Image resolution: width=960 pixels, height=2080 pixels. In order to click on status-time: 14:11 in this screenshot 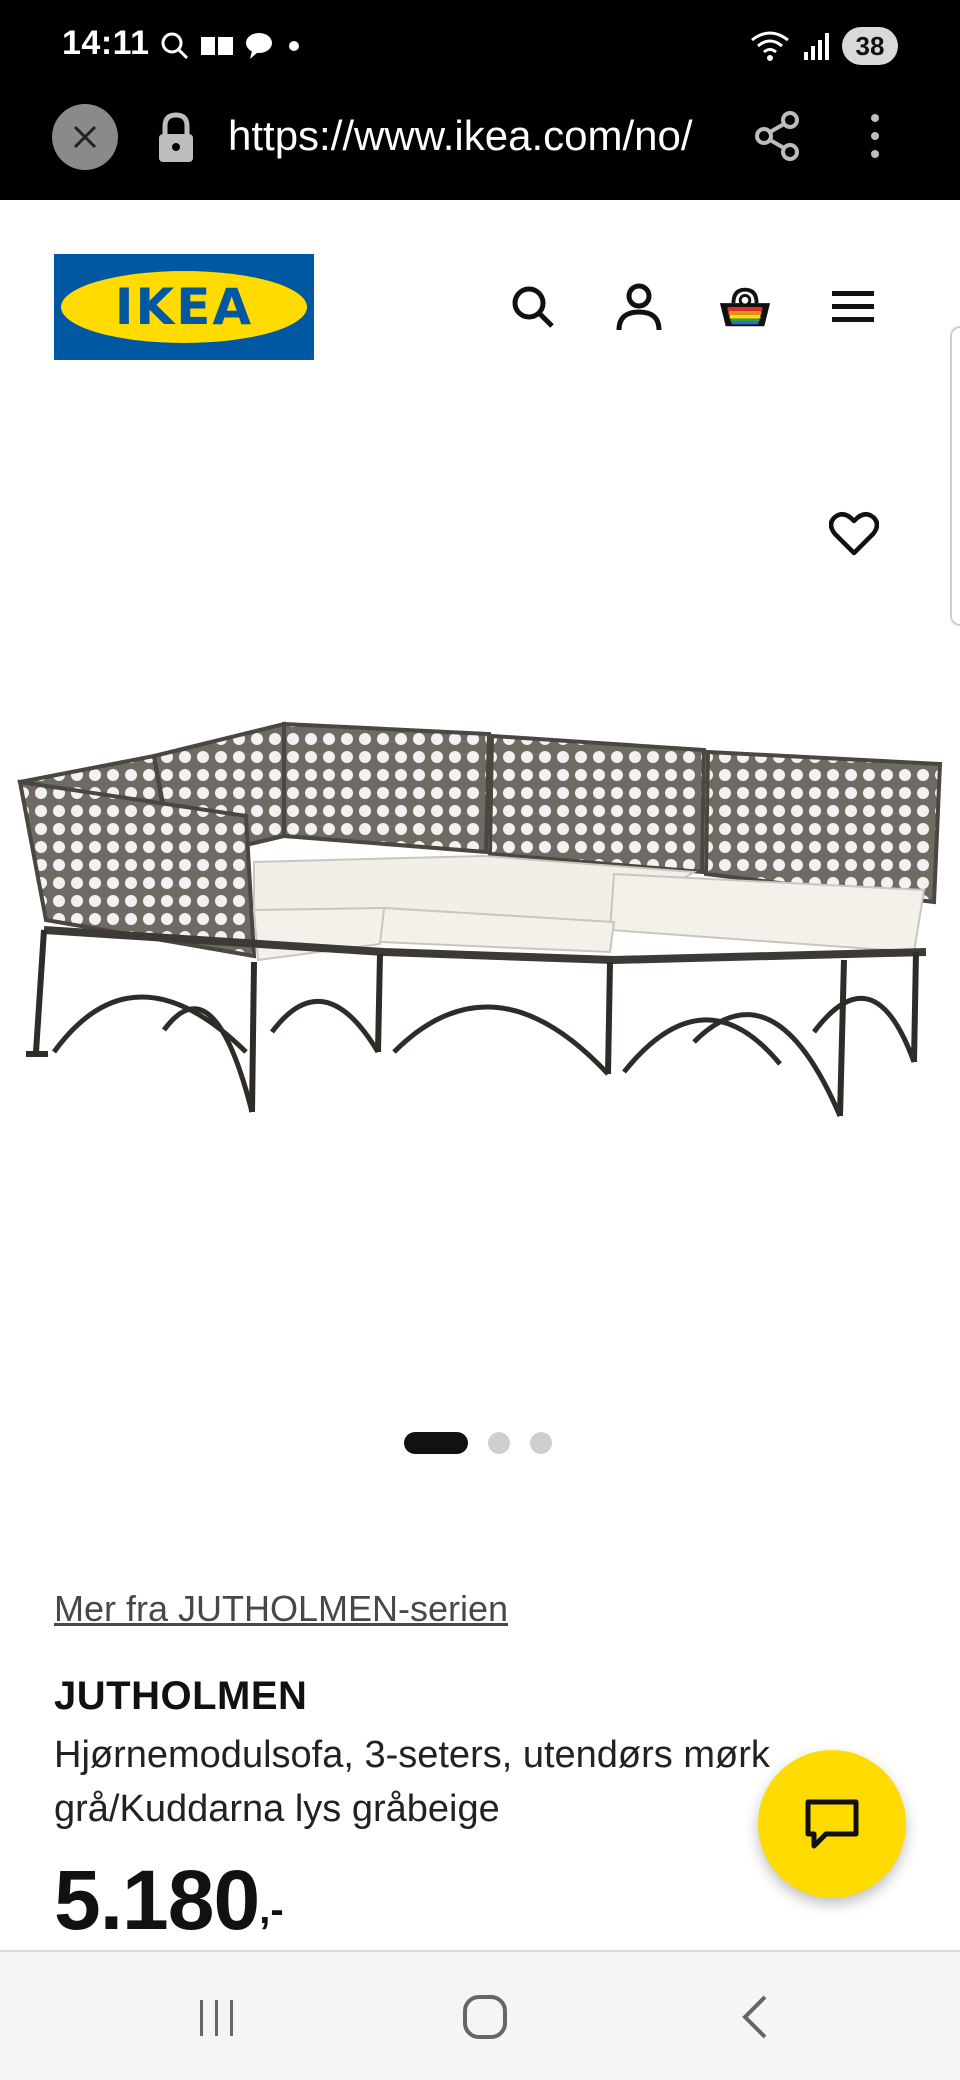, I will do `click(106, 43)`.